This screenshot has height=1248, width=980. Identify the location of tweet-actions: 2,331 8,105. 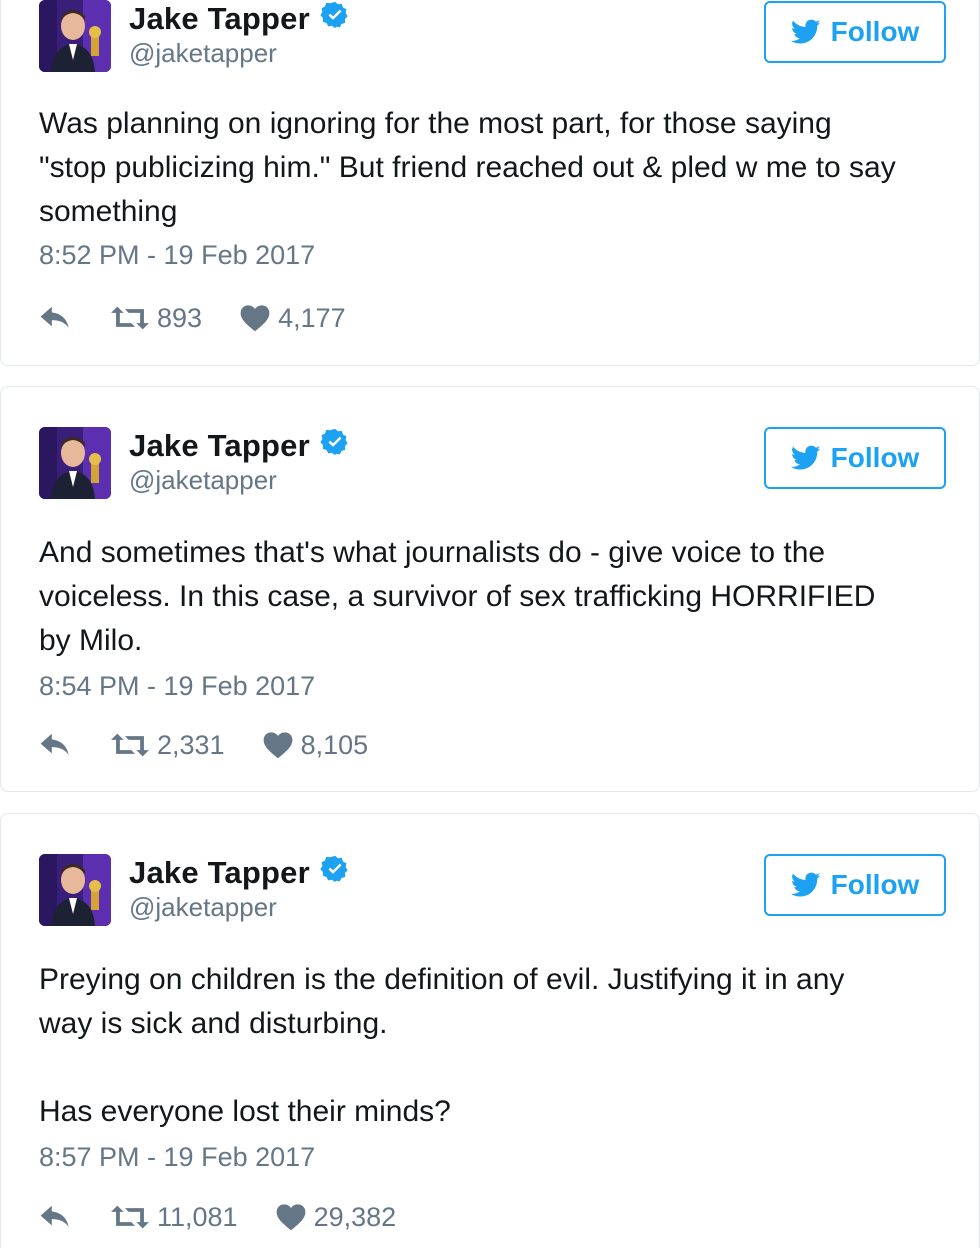
(203, 745).